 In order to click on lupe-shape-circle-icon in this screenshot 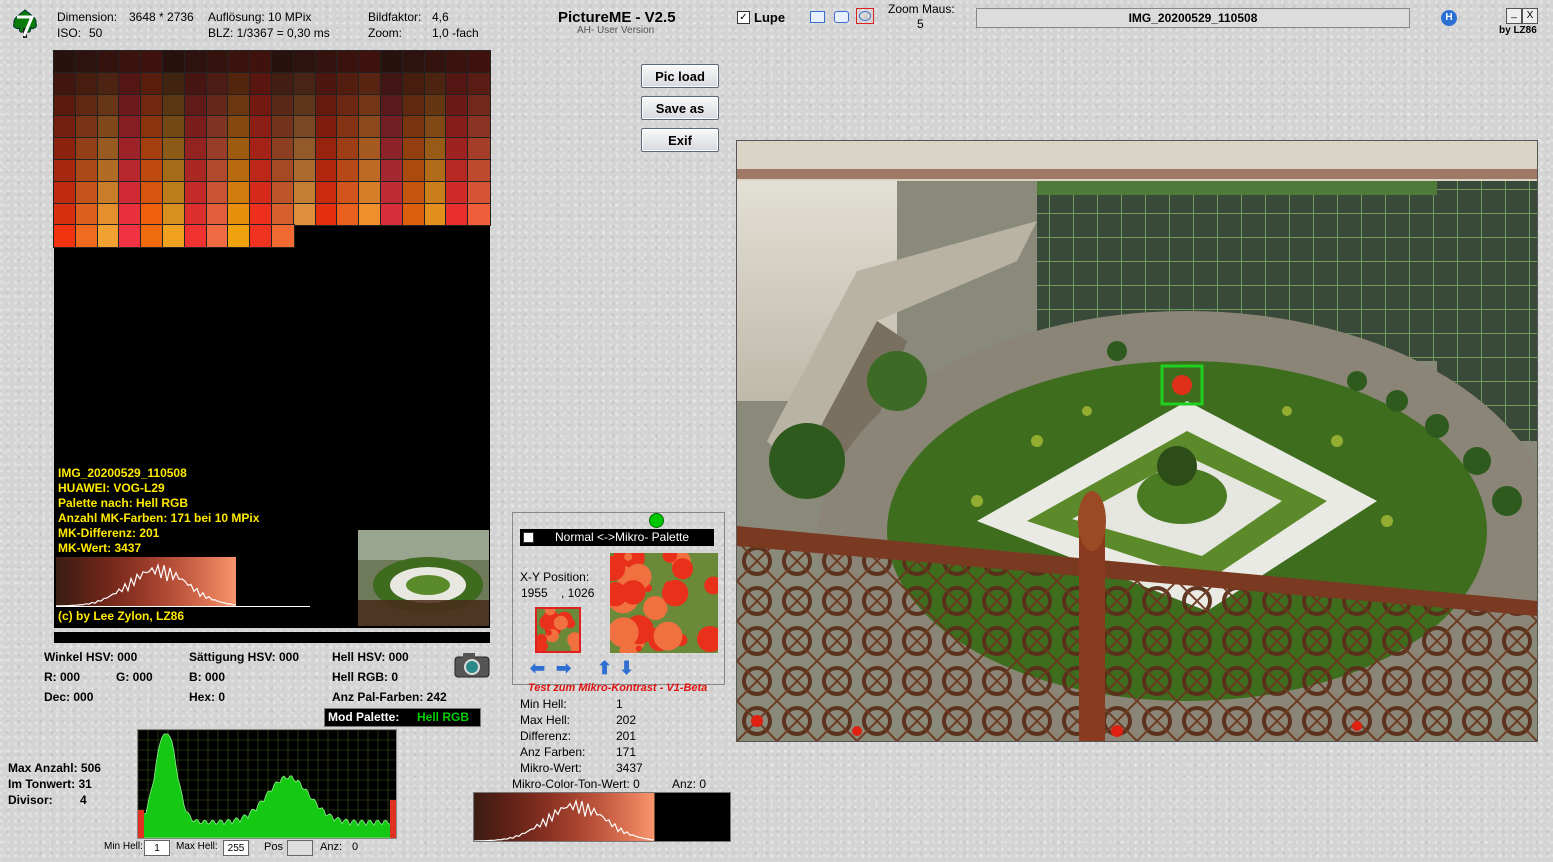, I will do `click(865, 16)`.